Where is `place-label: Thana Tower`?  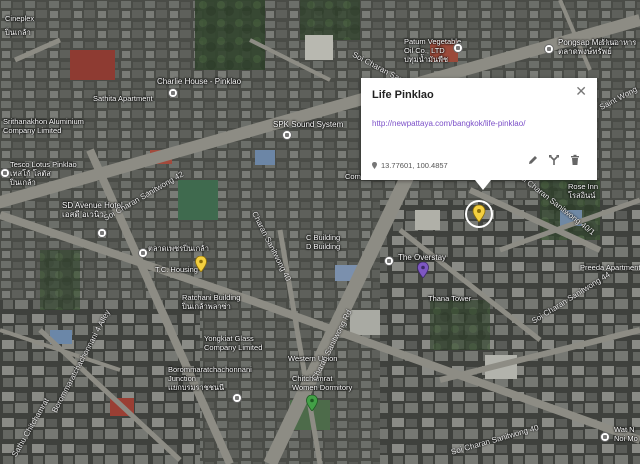 place-label: Thana Tower is located at coordinates (450, 298).